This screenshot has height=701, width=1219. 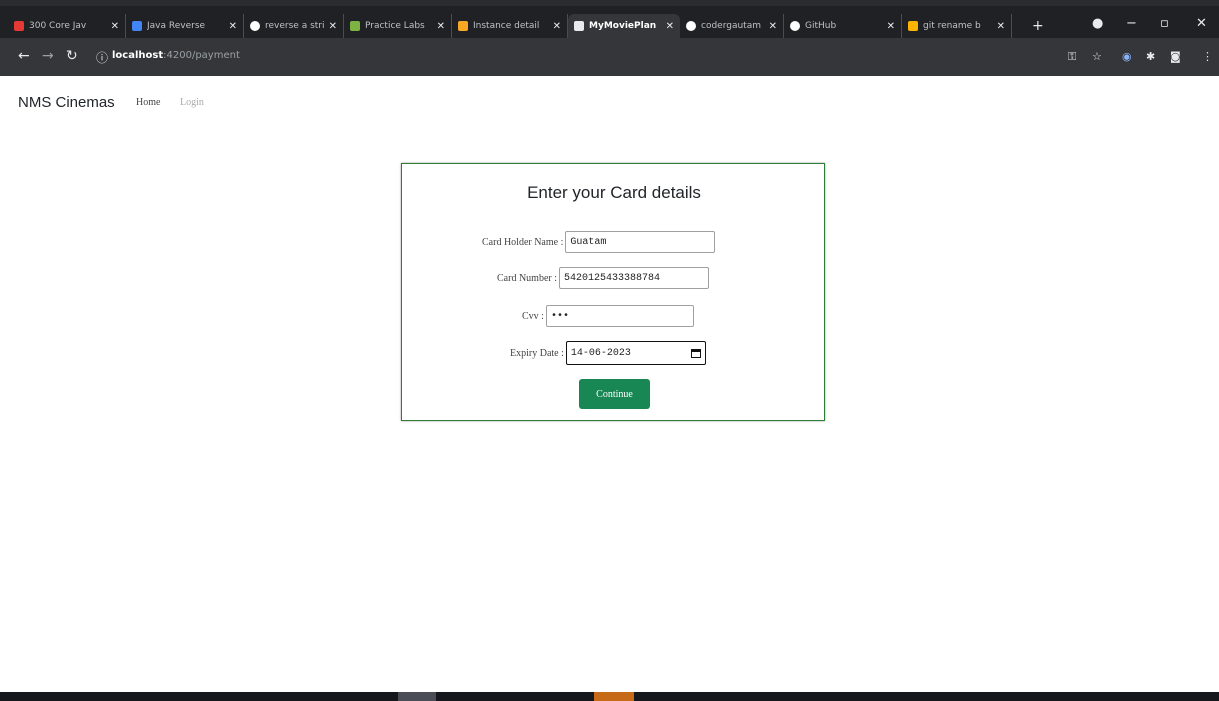 I want to click on puzzle-icon: ✱, so click(x=1150, y=56).